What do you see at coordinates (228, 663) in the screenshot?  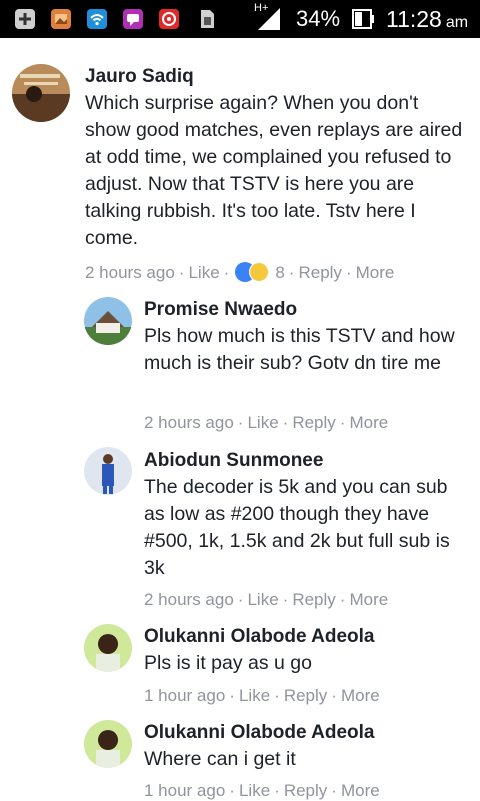 I see `comment-text: Pls is it pay as u go` at bounding box center [228, 663].